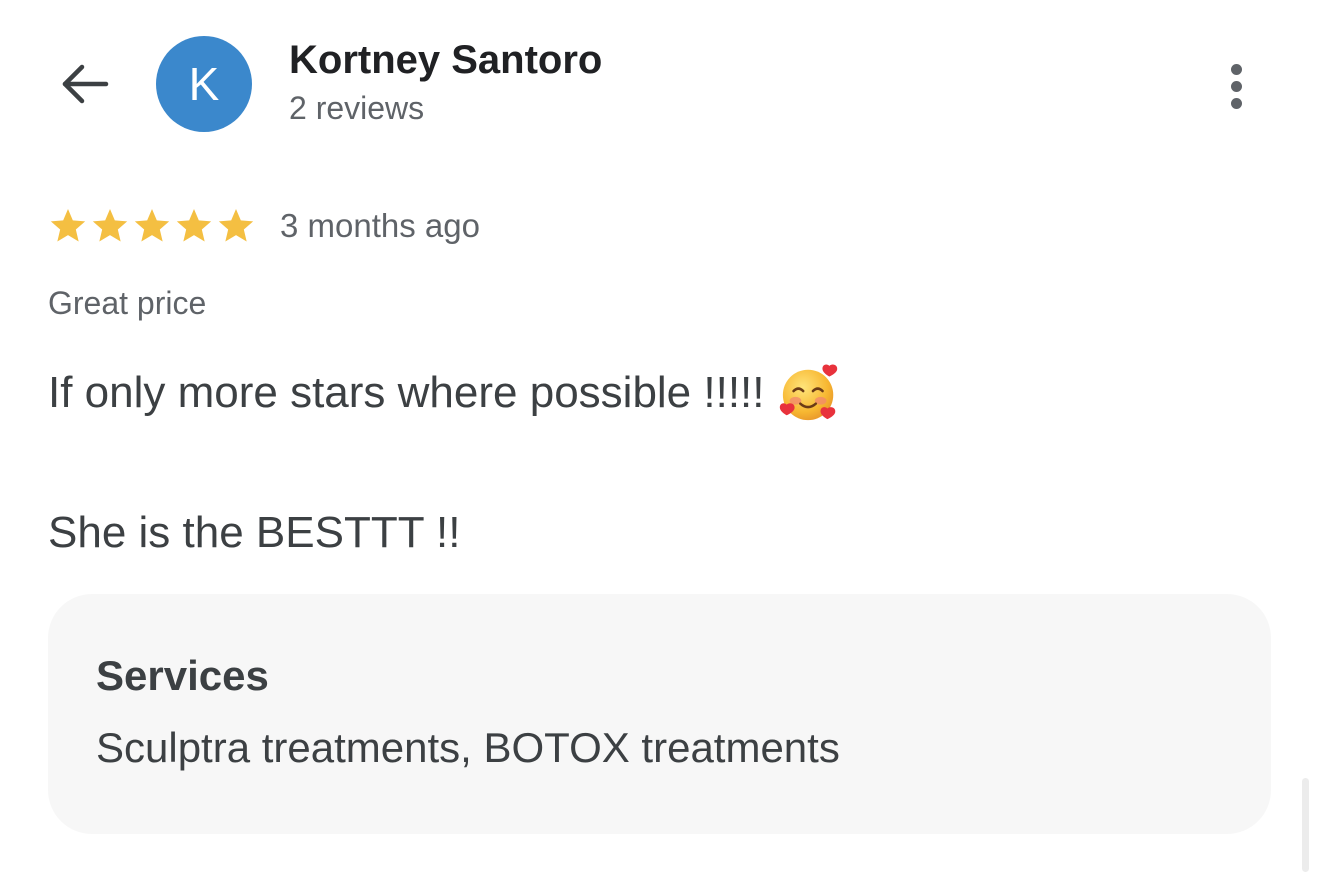 This screenshot has height=872, width=1320. I want to click on review-text-line: If only more stars where possible !!!!!, so click(444, 393).